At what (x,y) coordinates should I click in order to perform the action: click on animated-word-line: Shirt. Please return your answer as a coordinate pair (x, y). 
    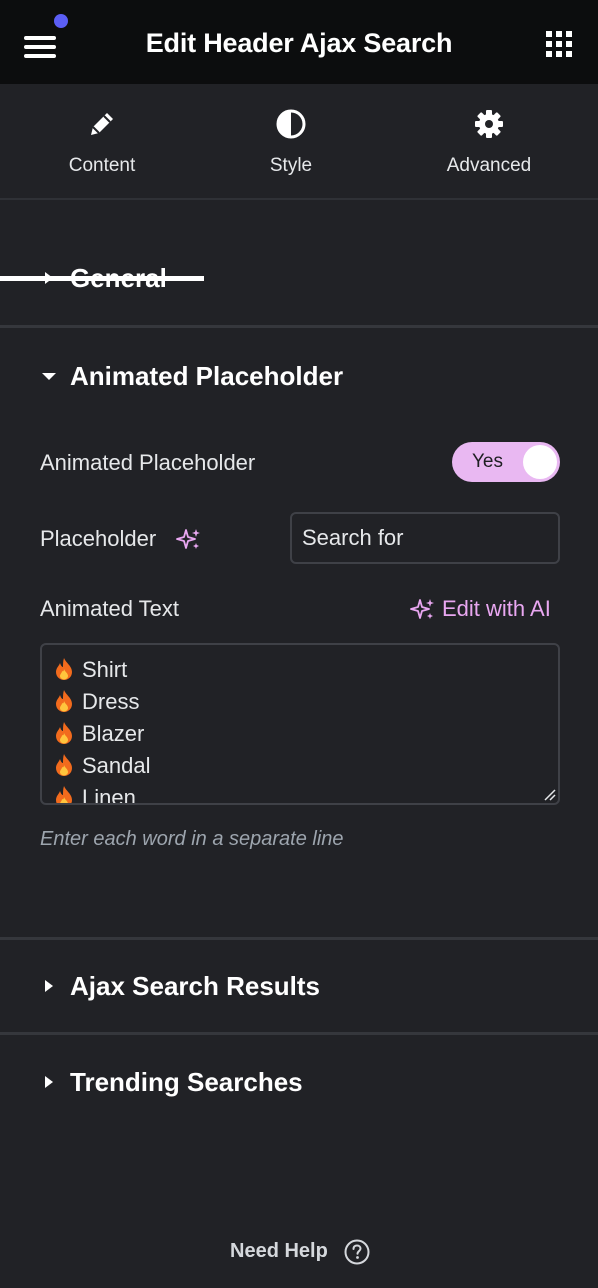
    Looking at the image, I should click on (90, 673).